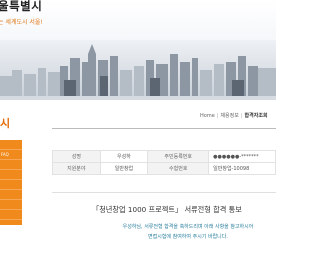 The width and height of the screenshot is (320, 260). What do you see at coordinates (11, 155) in the screenshot?
I see `sidebar-item-faq: FAQ` at bounding box center [11, 155].